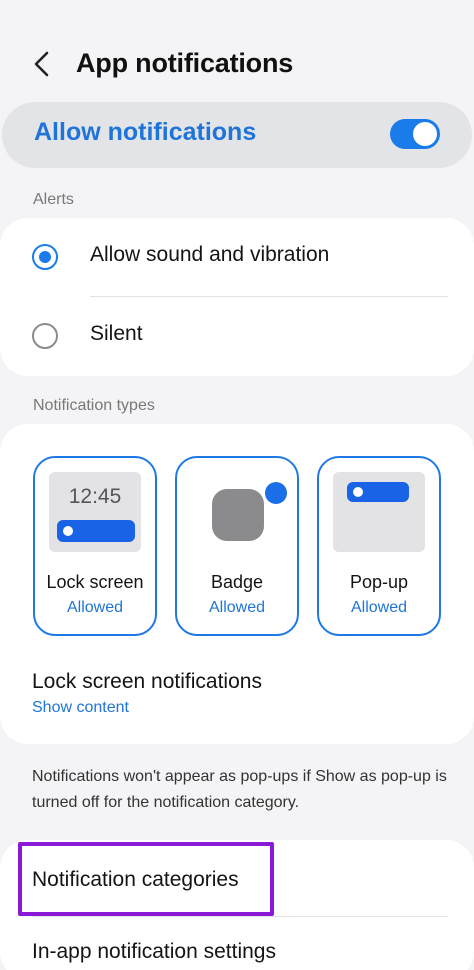  What do you see at coordinates (80, 707) in the screenshot?
I see `setting-value: Show content` at bounding box center [80, 707].